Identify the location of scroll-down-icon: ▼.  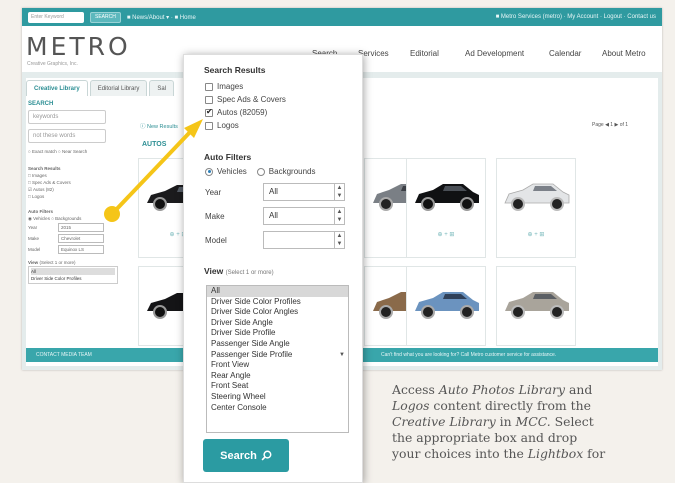
(342, 355).